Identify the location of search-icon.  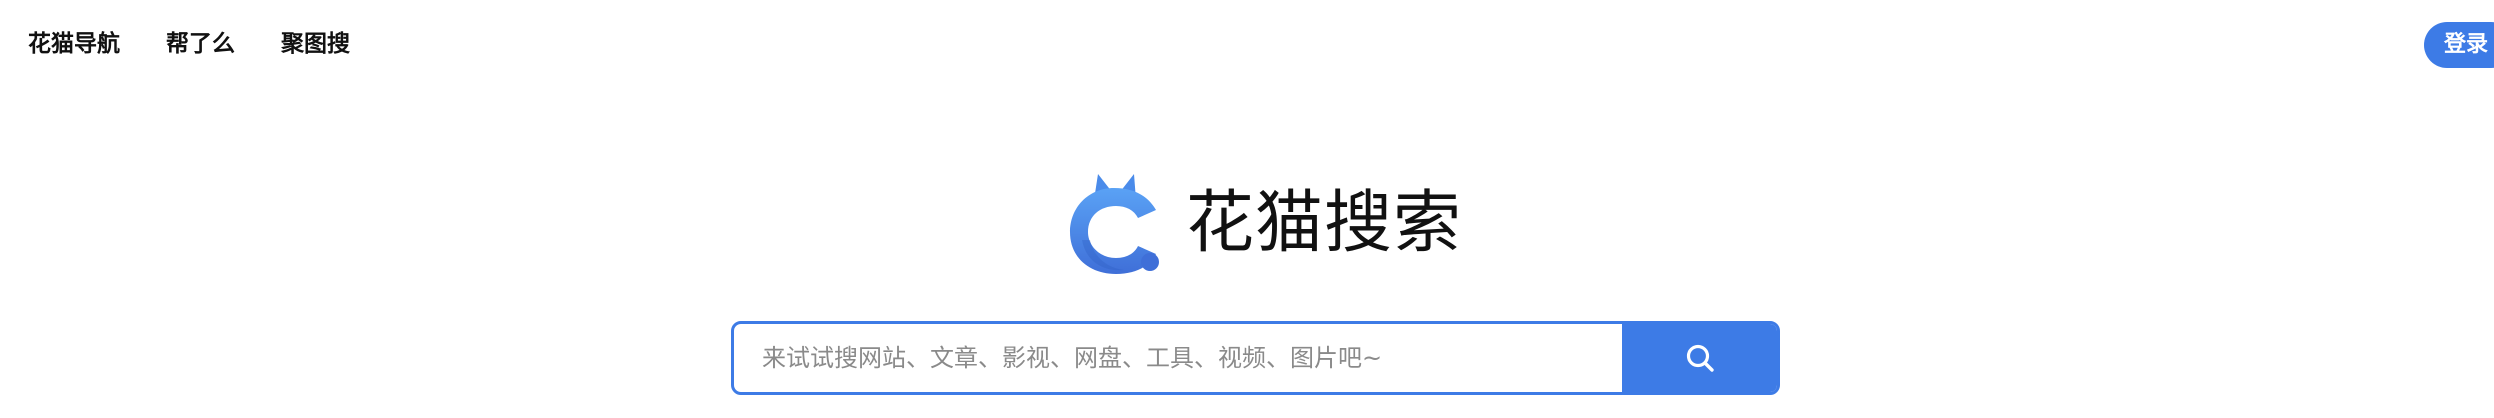
(1700, 358).